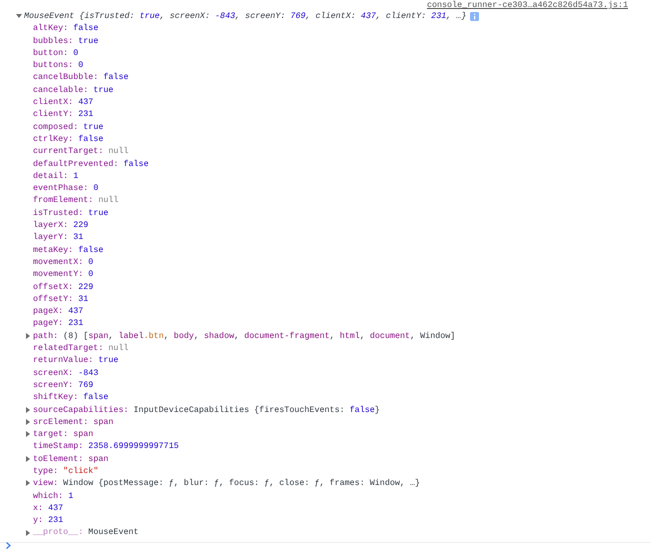 The image size is (650, 549). What do you see at coordinates (75, 164) in the screenshot?
I see `property-name: defaultPrevented:` at bounding box center [75, 164].